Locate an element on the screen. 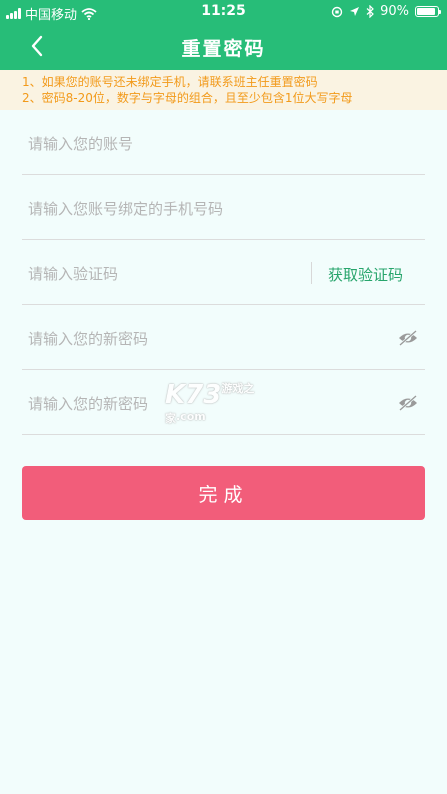 This screenshot has height=794, width=447. page-title: 重置密码 is located at coordinates (223, 49).